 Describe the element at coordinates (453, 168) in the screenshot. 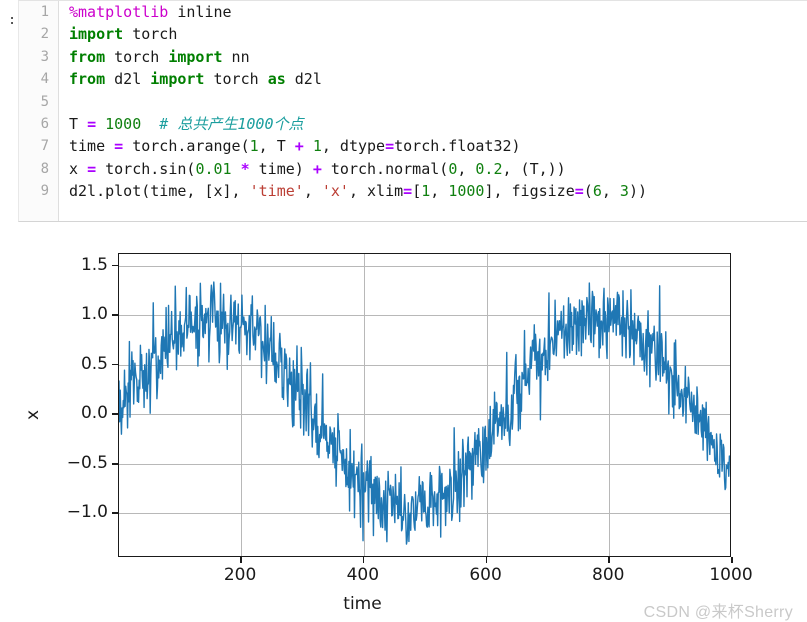

I see `token-number: 0` at that location.